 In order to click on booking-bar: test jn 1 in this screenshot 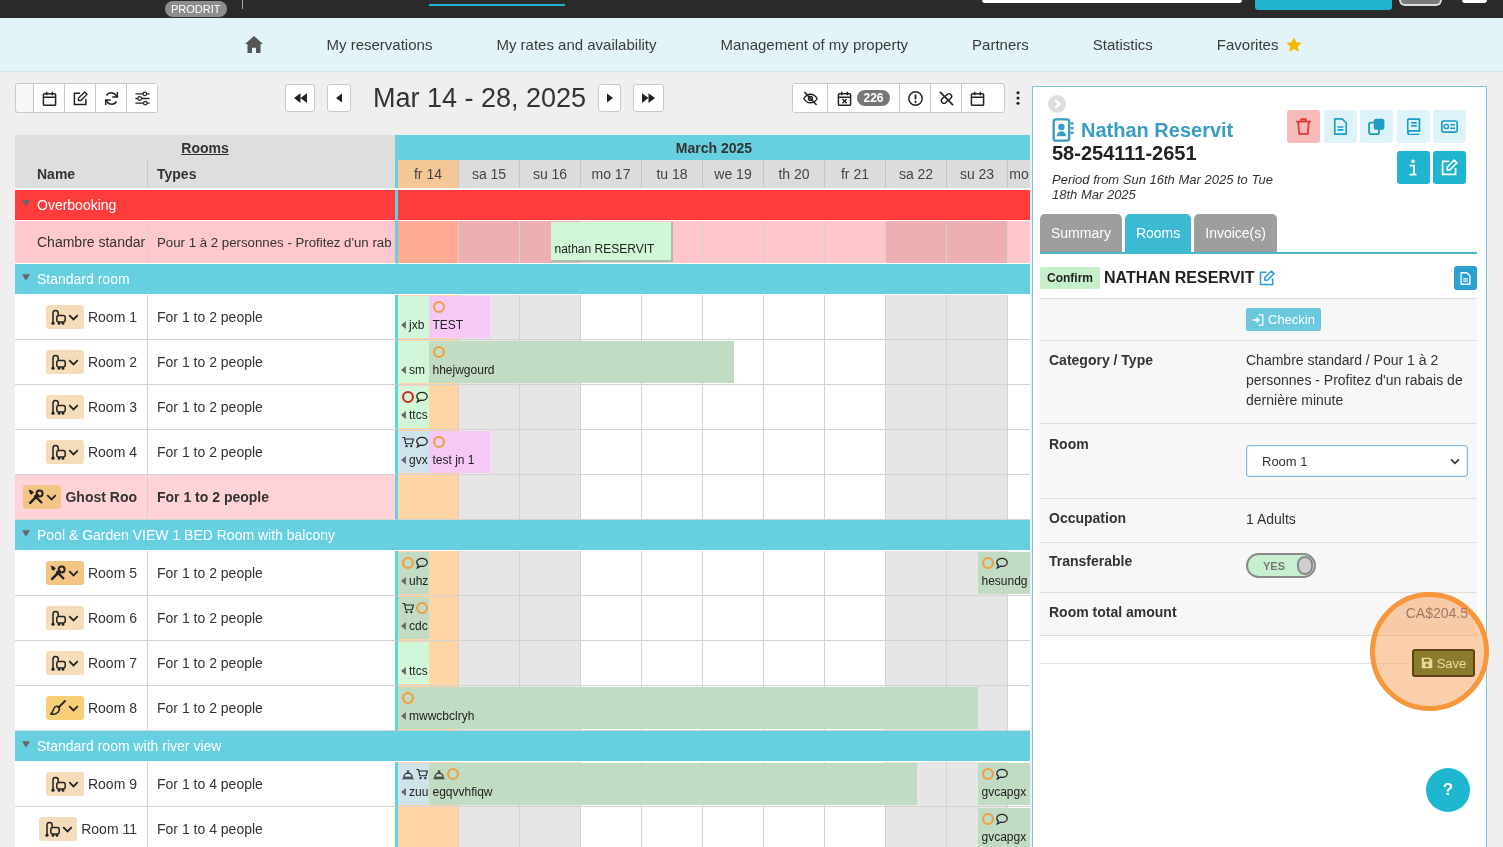, I will do `click(459, 452)`.